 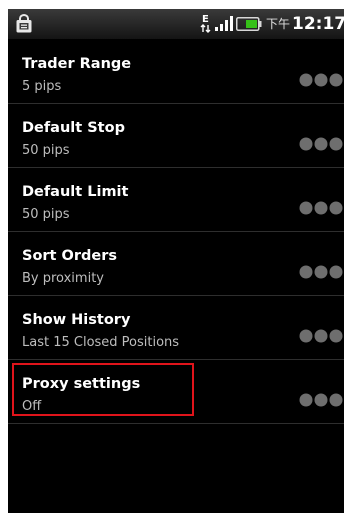 What do you see at coordinates (70, 256) in the screenshot?
I see `setting-title: Sort Orders` at bounding box center [70, 256].